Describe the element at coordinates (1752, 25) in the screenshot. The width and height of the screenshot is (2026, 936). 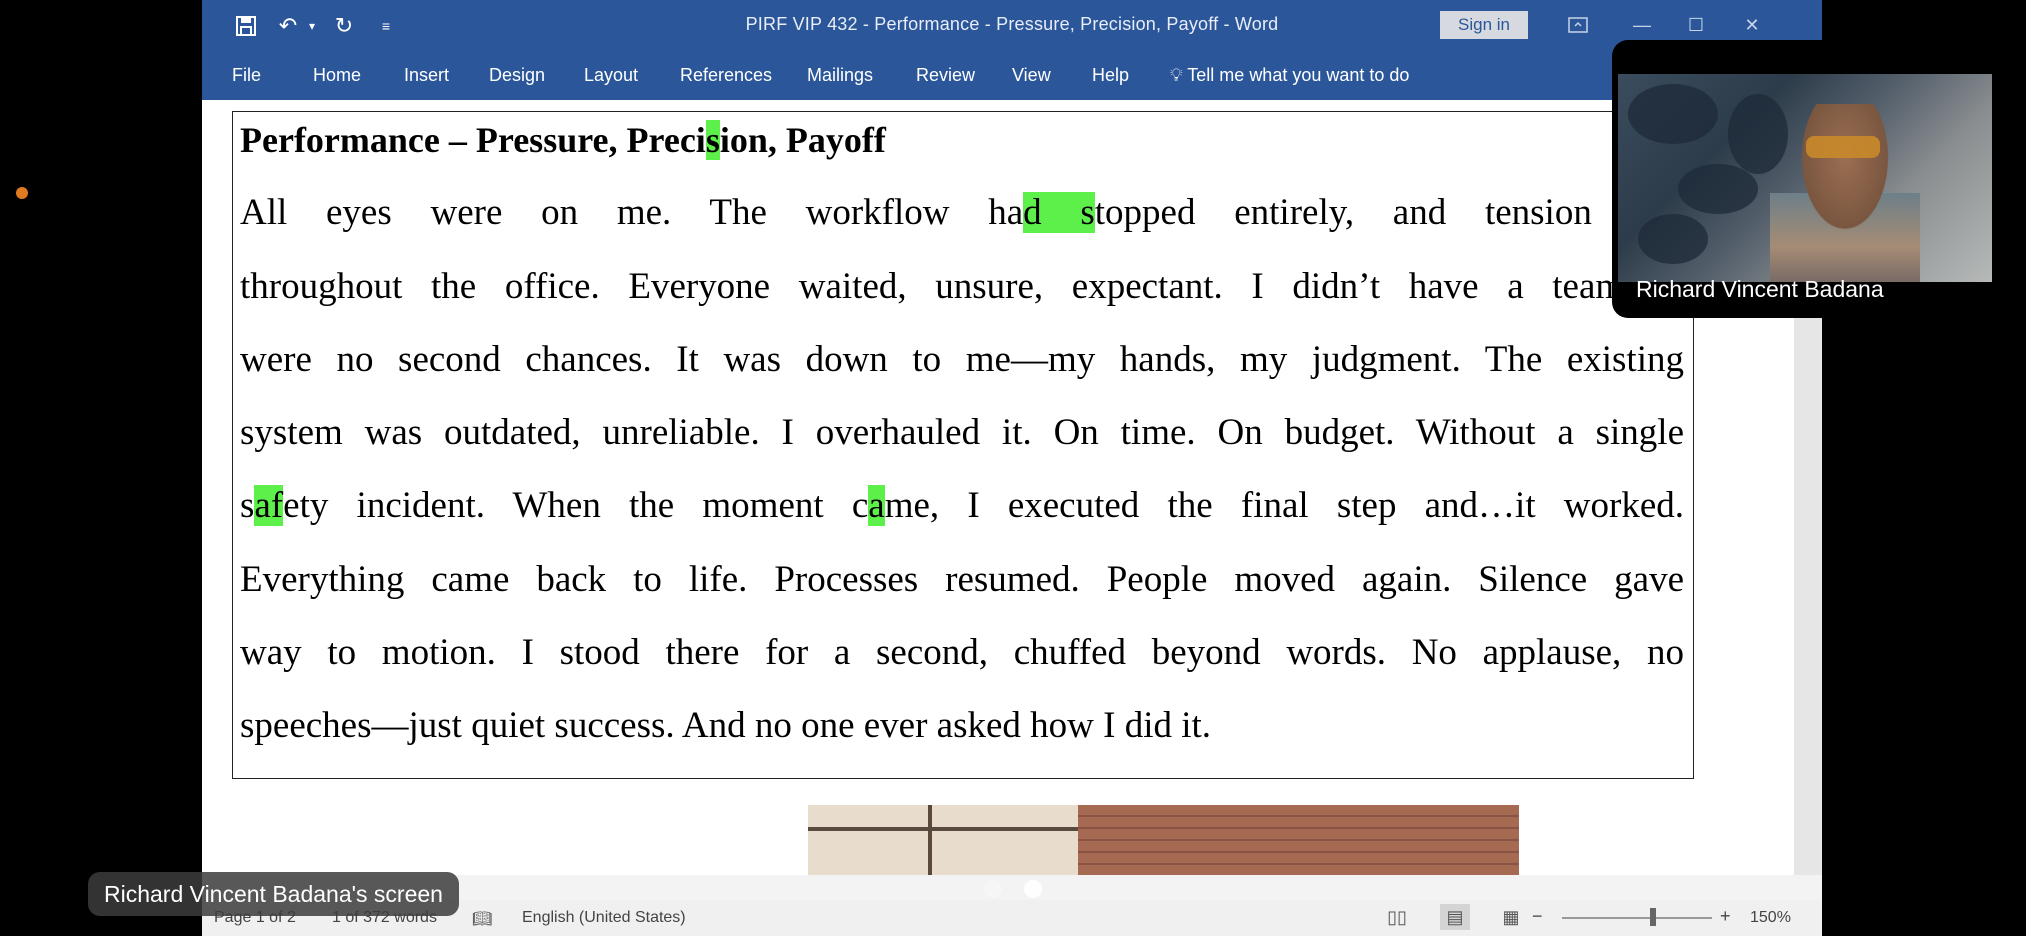
I see `close-icon: ✕` at that location.